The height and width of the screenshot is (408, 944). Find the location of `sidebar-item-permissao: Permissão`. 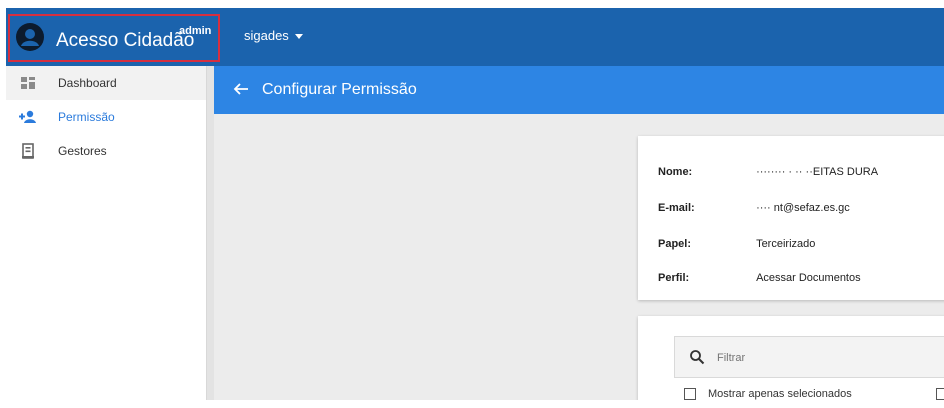

sidebar-item-permissao: Permissão is located at coordinates (106, 117).